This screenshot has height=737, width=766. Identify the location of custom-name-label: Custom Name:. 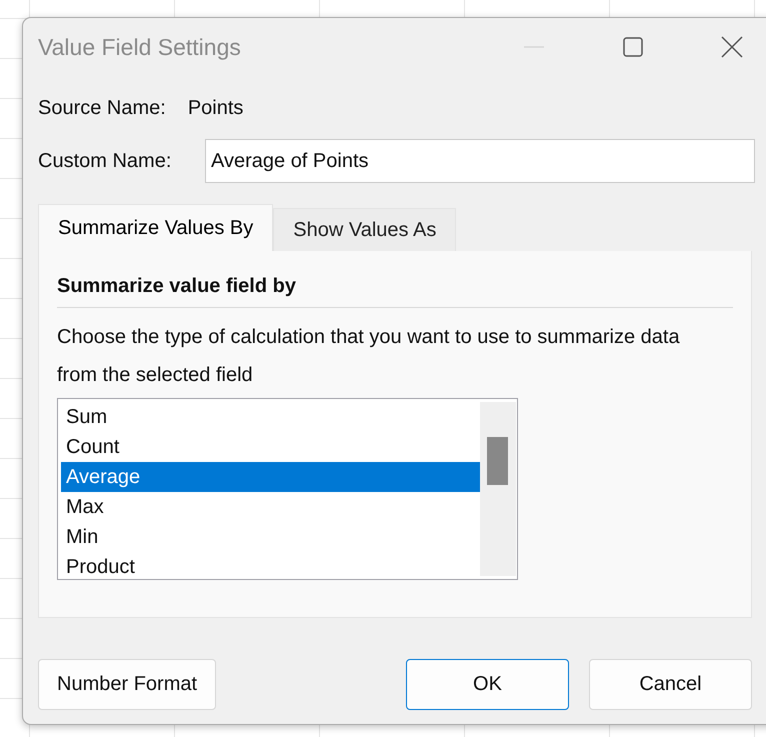
(105, 161).